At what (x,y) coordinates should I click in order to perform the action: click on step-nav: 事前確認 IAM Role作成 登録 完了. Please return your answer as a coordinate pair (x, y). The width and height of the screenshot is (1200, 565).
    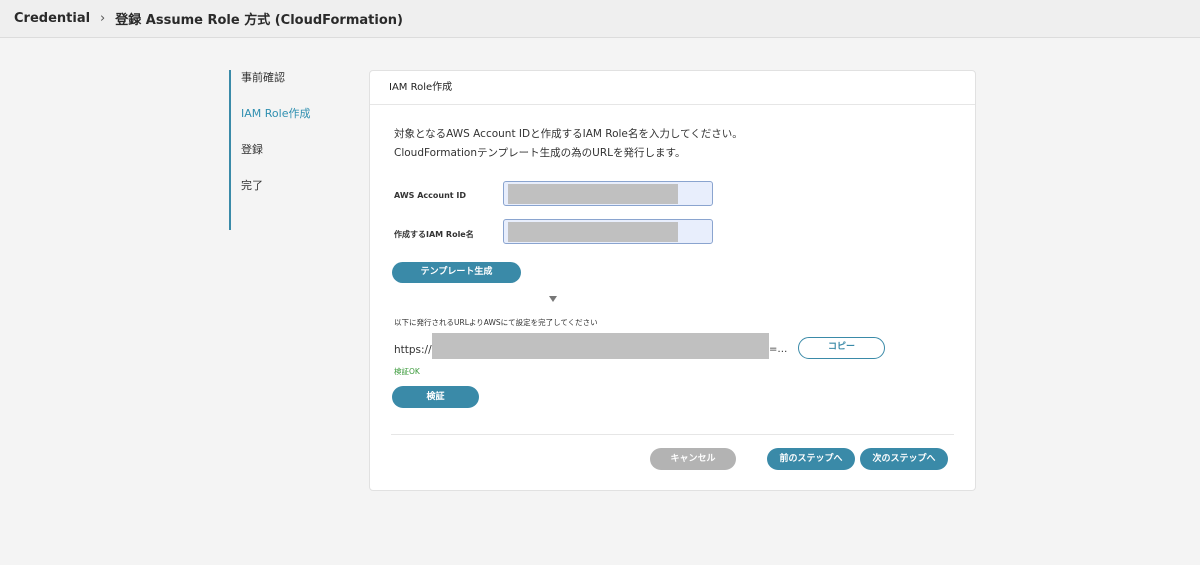
    Looking at the image, I should click on (290, 150).